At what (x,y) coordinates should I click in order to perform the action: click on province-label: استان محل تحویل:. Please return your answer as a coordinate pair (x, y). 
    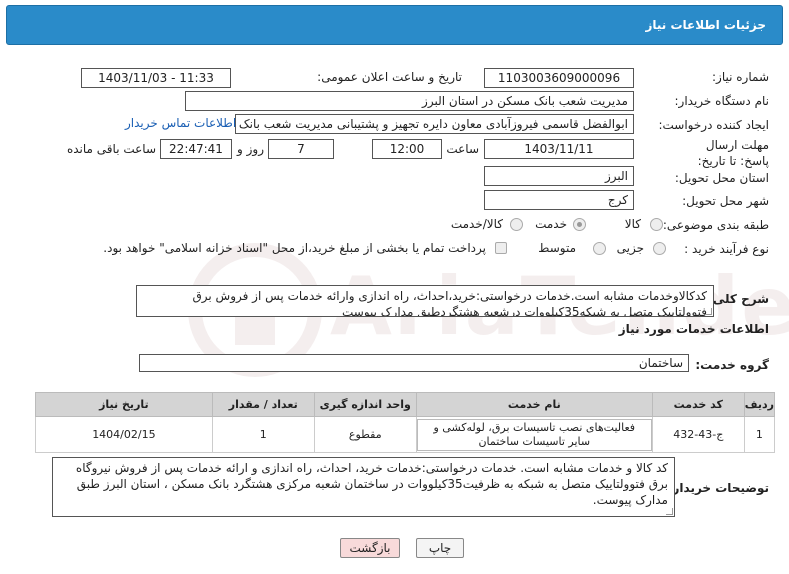
    Looking at the image, I should click on (721, 178).